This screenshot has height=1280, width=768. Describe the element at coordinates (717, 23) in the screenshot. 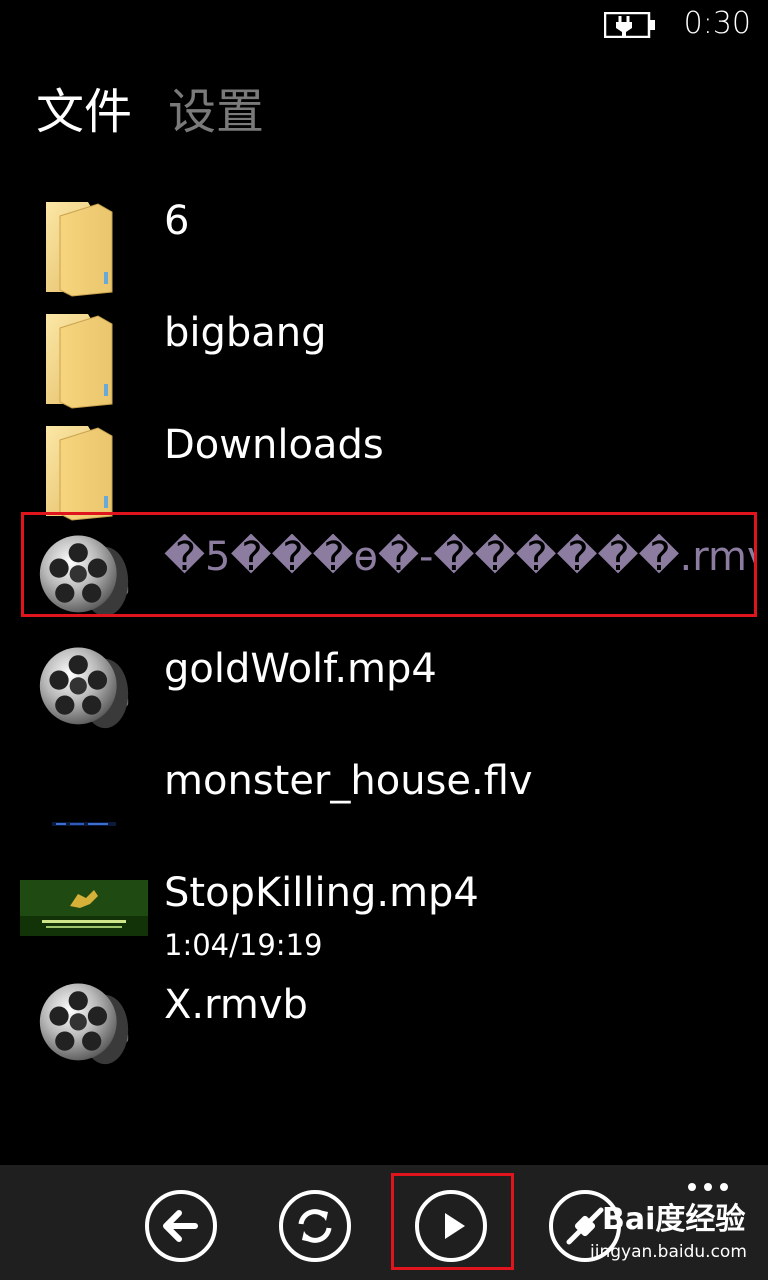

I see `clock: 0:30` at that location.